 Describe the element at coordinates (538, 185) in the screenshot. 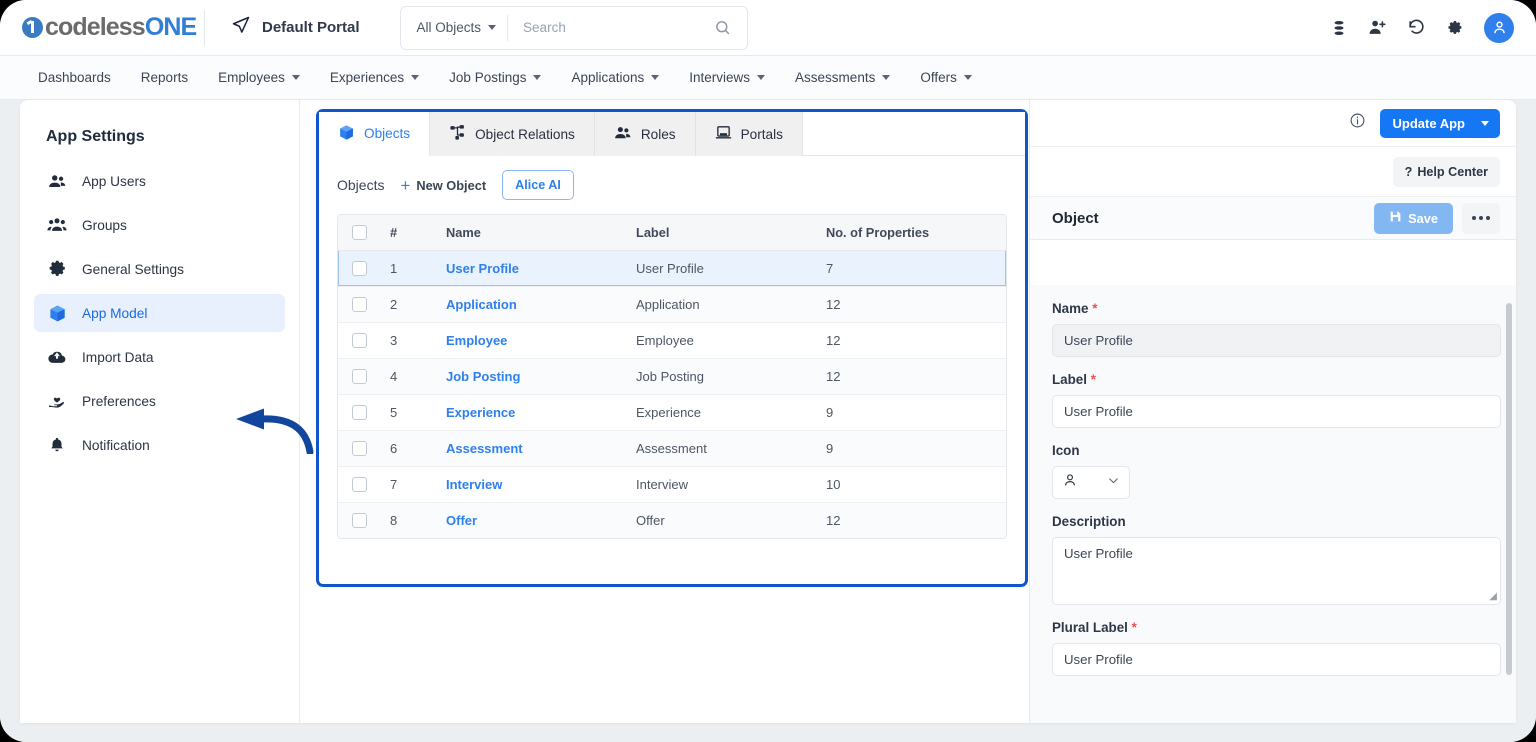

I see `alice-ai-button: Alice AI` at that location.